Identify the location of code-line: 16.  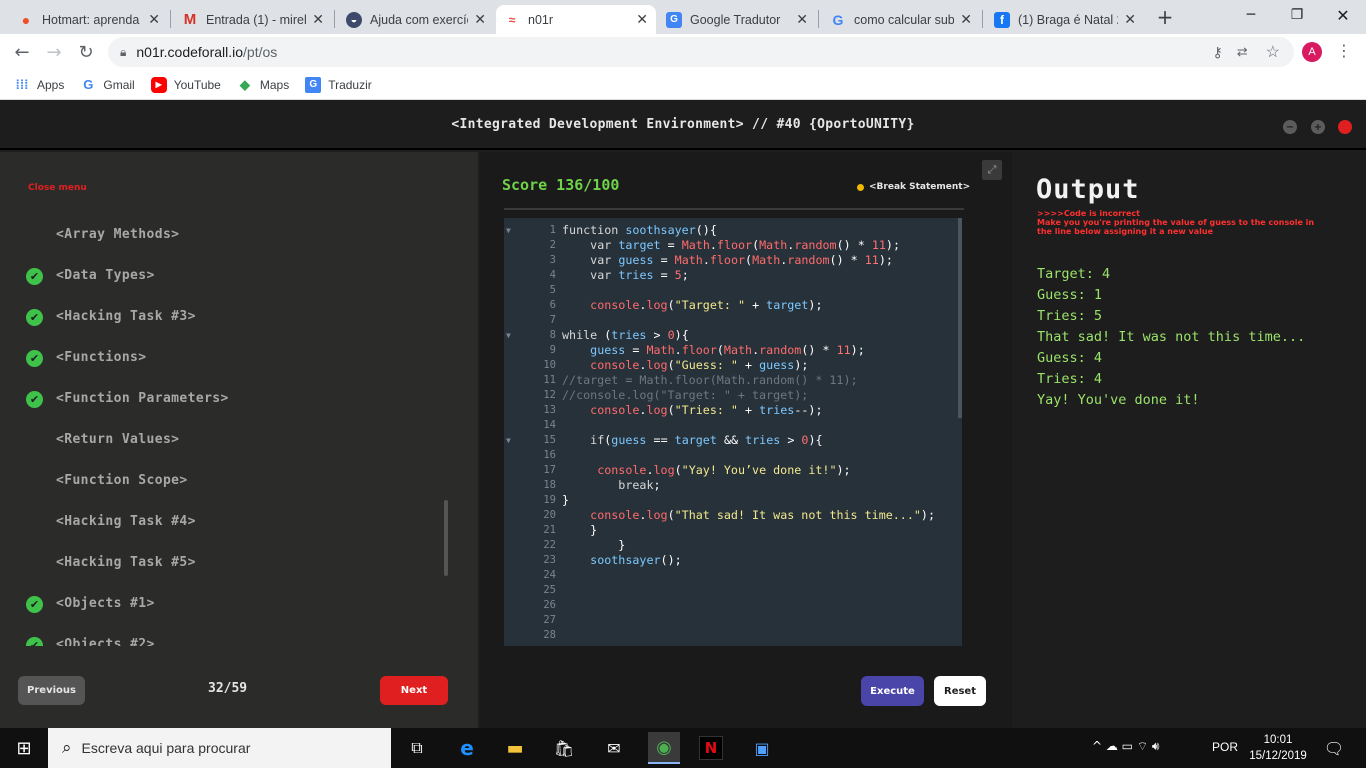
(733, 455).